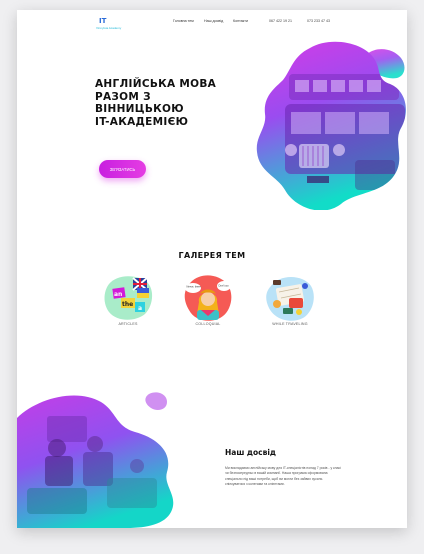  I want to click on logo-mark: IT, so click(103, 21).